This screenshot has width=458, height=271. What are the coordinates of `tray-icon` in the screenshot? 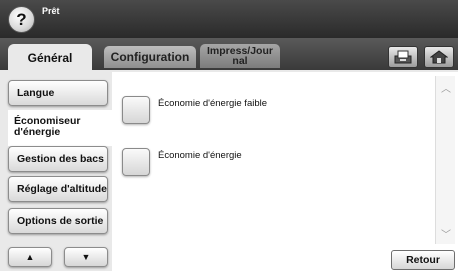 It's located at (403, 57).